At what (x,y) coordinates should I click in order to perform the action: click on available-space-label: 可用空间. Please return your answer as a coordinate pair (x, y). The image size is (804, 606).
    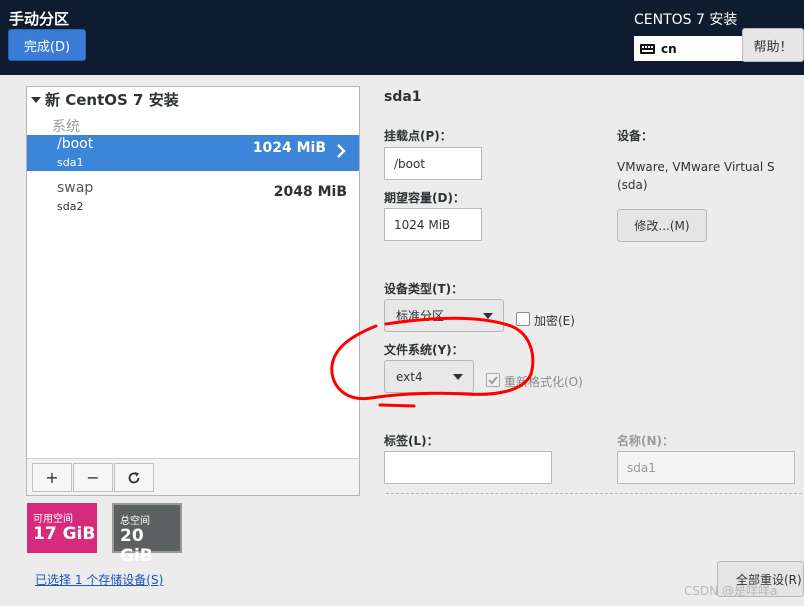
    Looking at the image, I should click on (53, 519).